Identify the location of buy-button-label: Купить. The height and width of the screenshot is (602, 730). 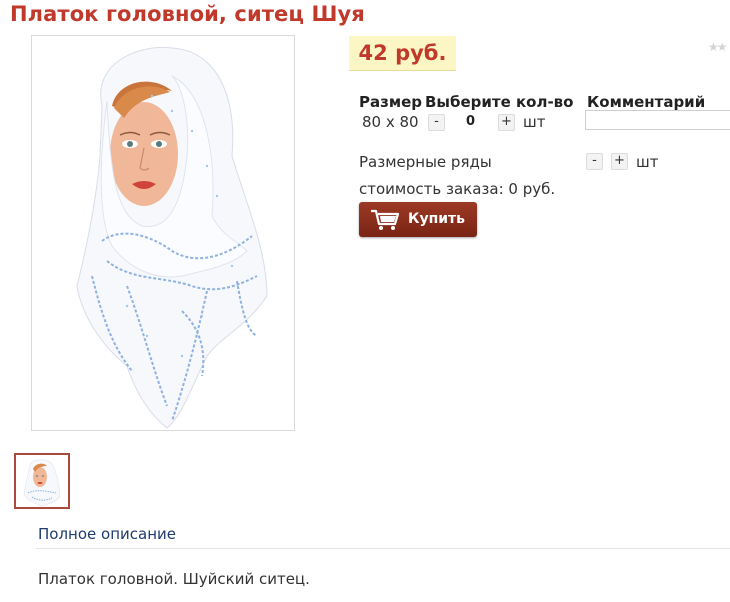
(437, 219).